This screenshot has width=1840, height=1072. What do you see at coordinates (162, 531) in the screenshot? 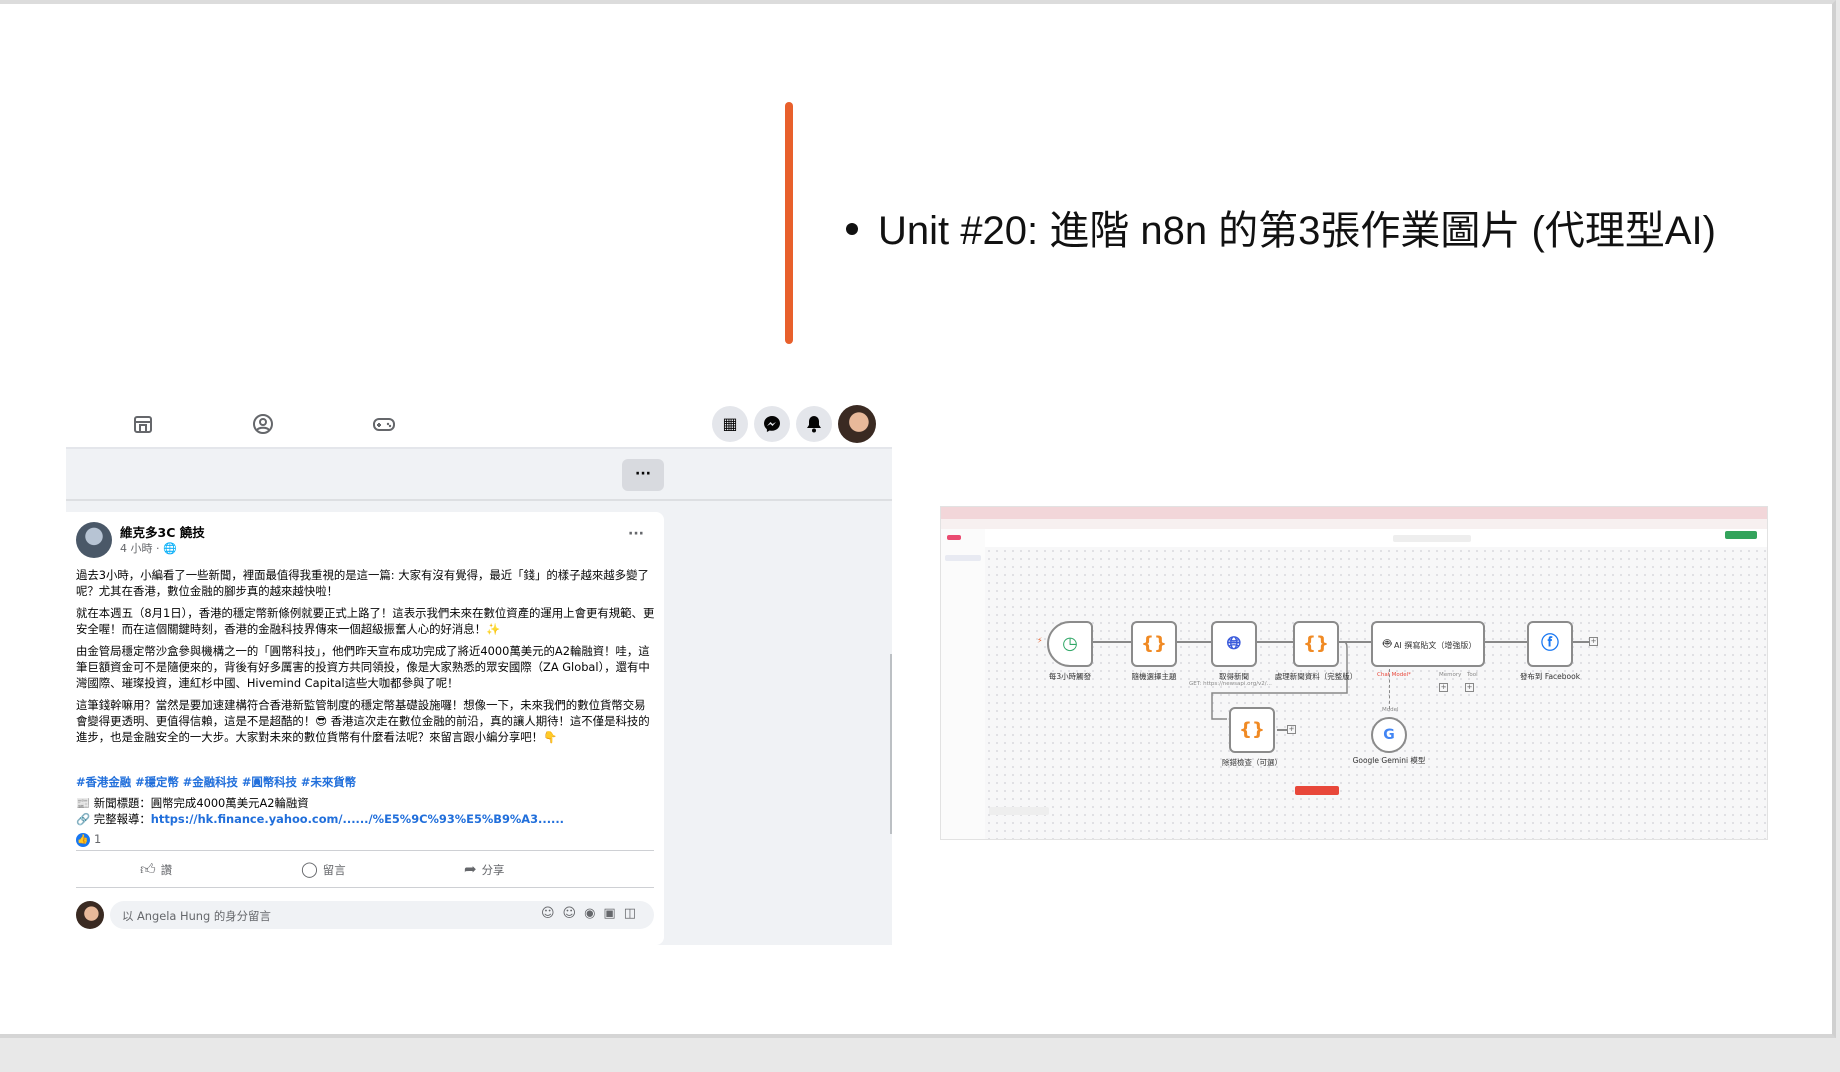
I see `post-author: 維克多3C 饒技` at bounding box center [162, 531].